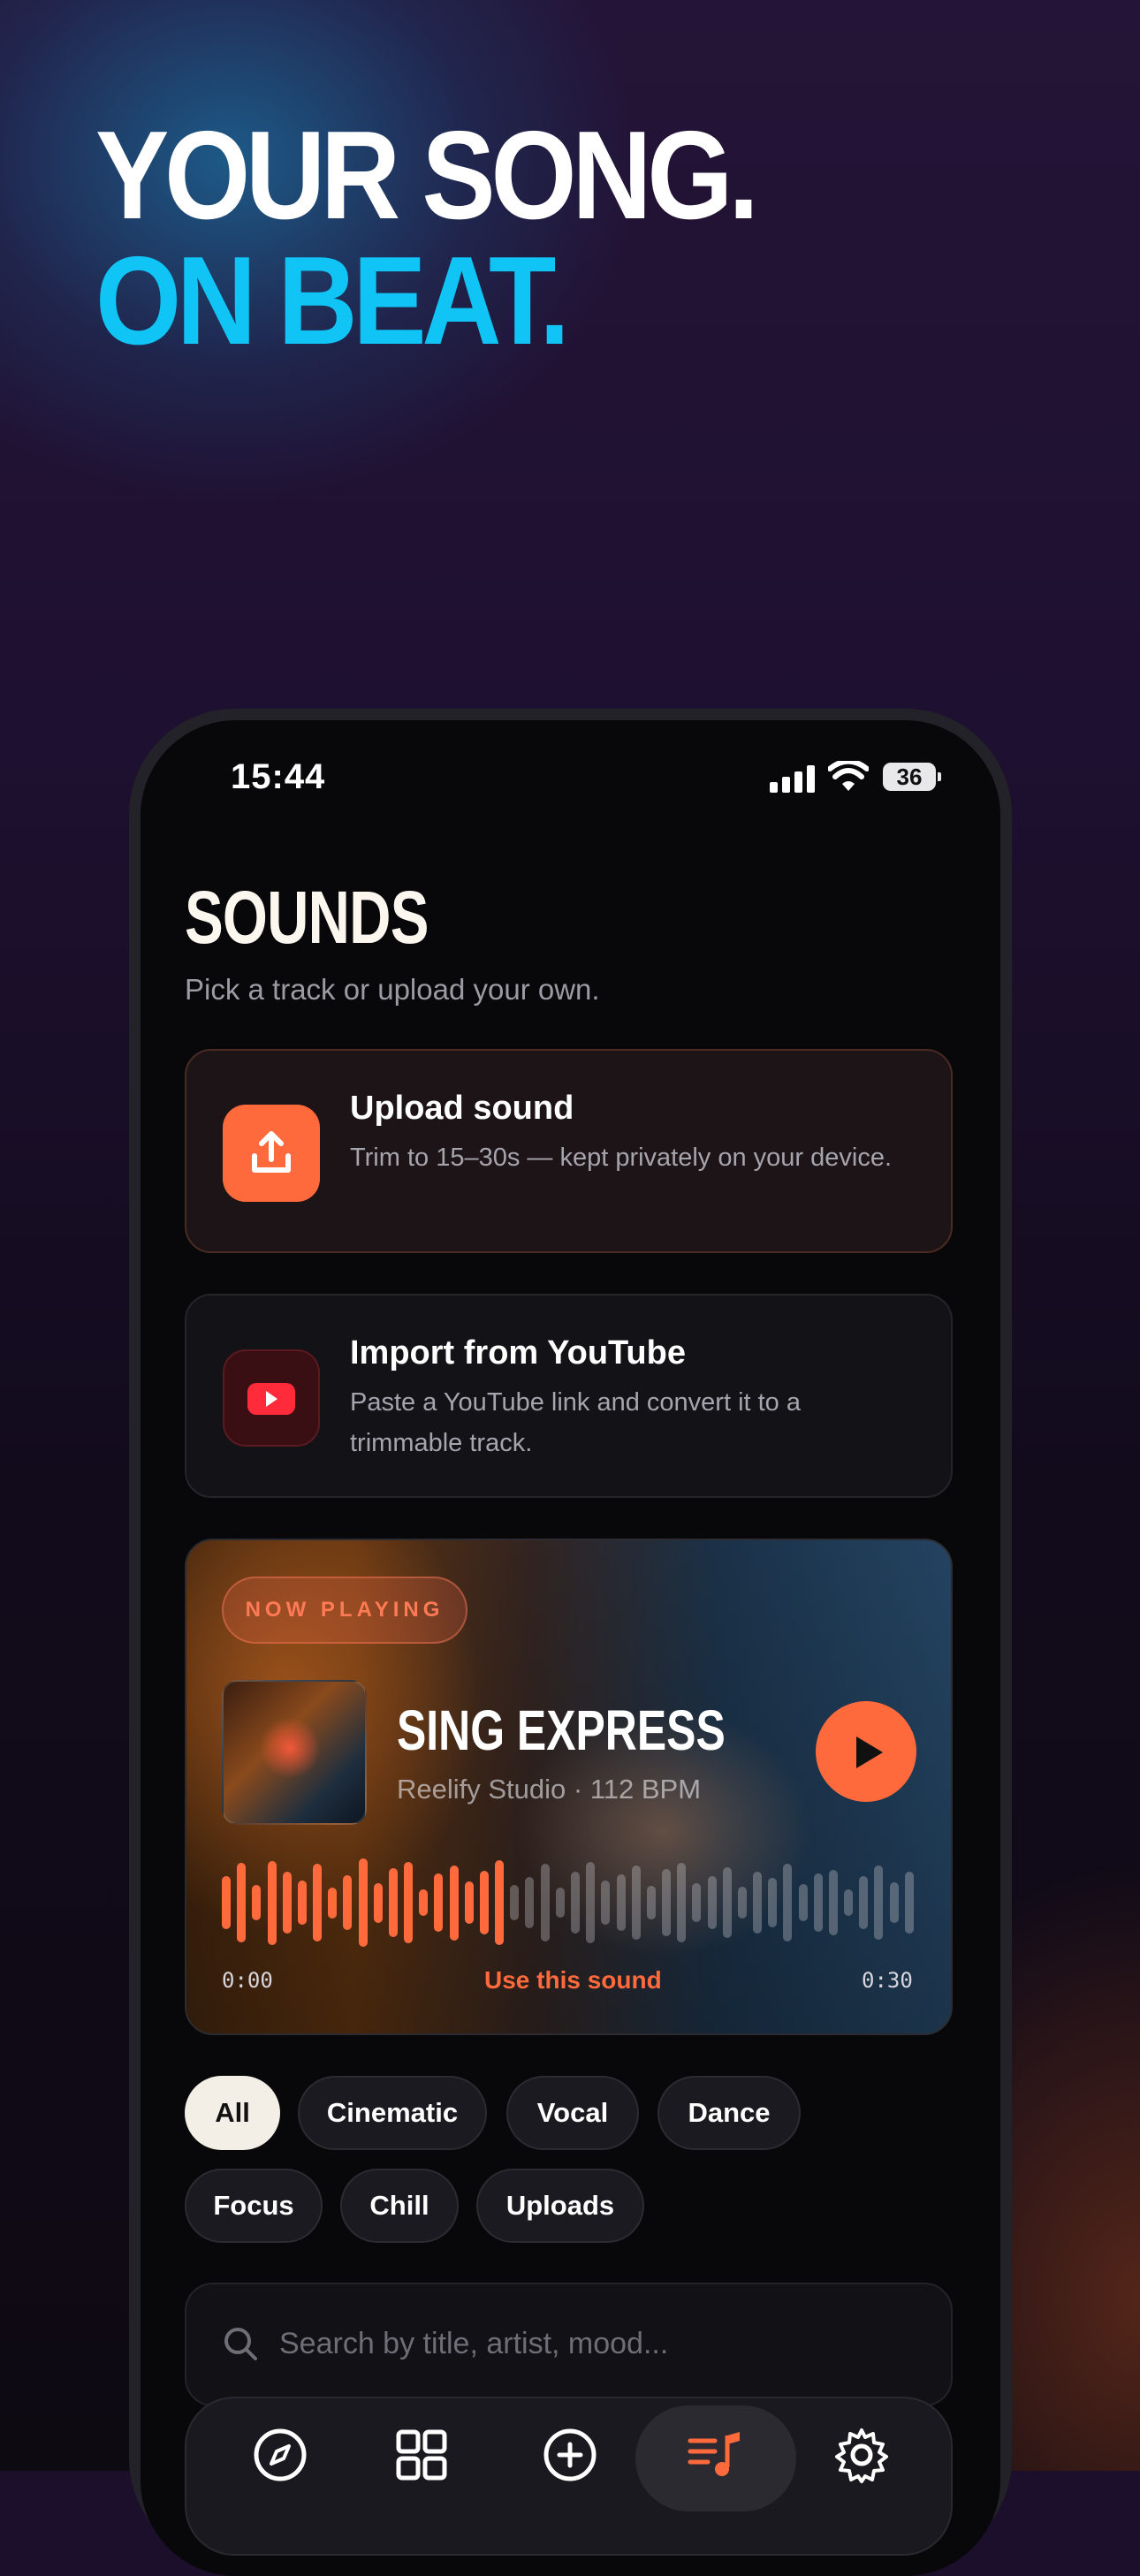  I want to click on upload-sound-title: Upload sound, so click(462, 1109).